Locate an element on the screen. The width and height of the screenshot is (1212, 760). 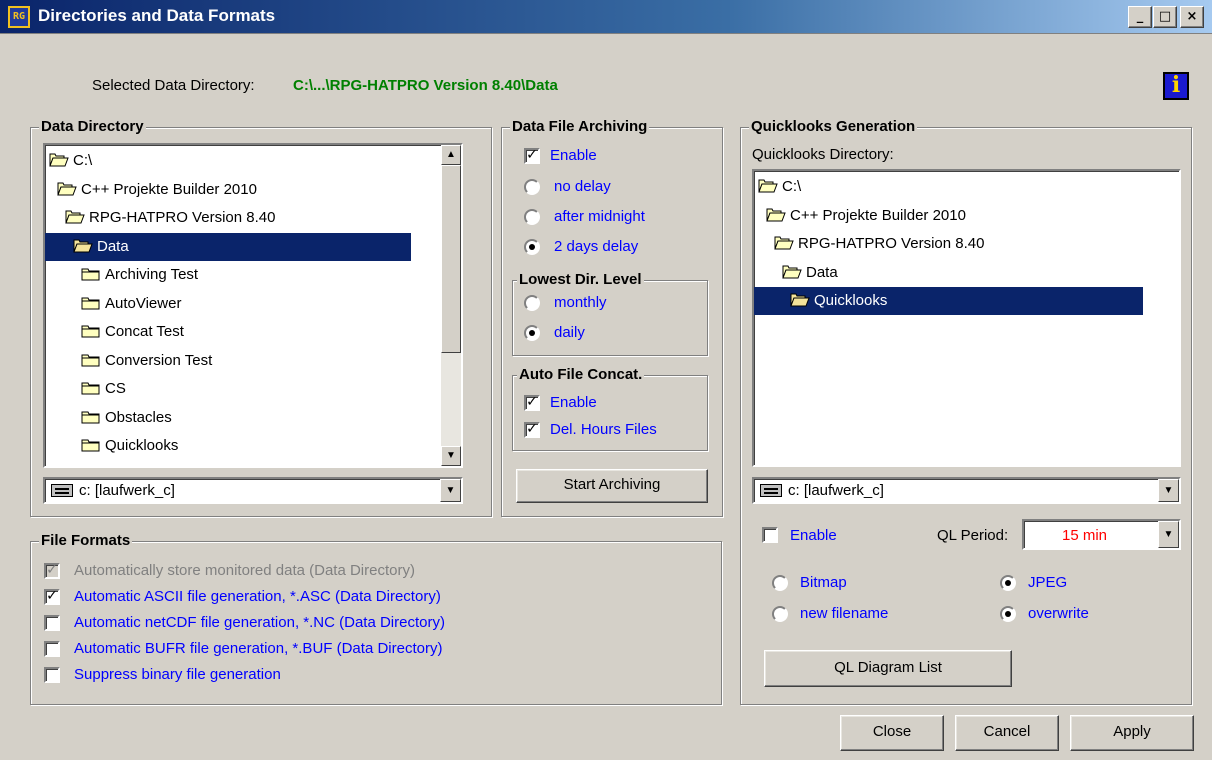
ql-tree-item: RPG-HATPRO Version 8.40 is located at coordinates (882, 244).